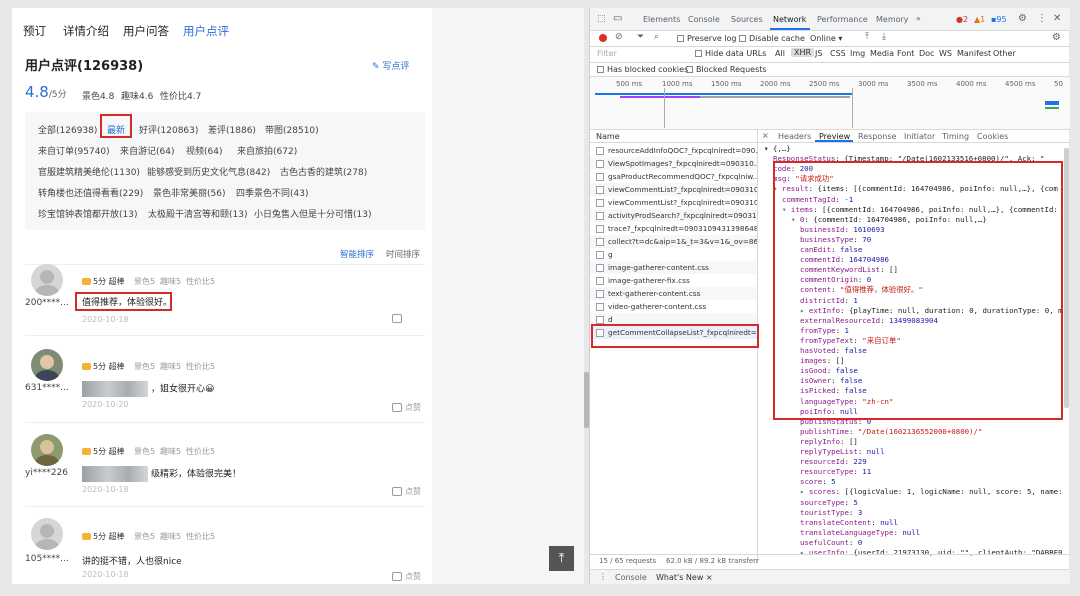  What do you see at coordinates (146, 31) in the screenshot?
I see `tab-qa: 用户问答` at bounding box center [146, 31].